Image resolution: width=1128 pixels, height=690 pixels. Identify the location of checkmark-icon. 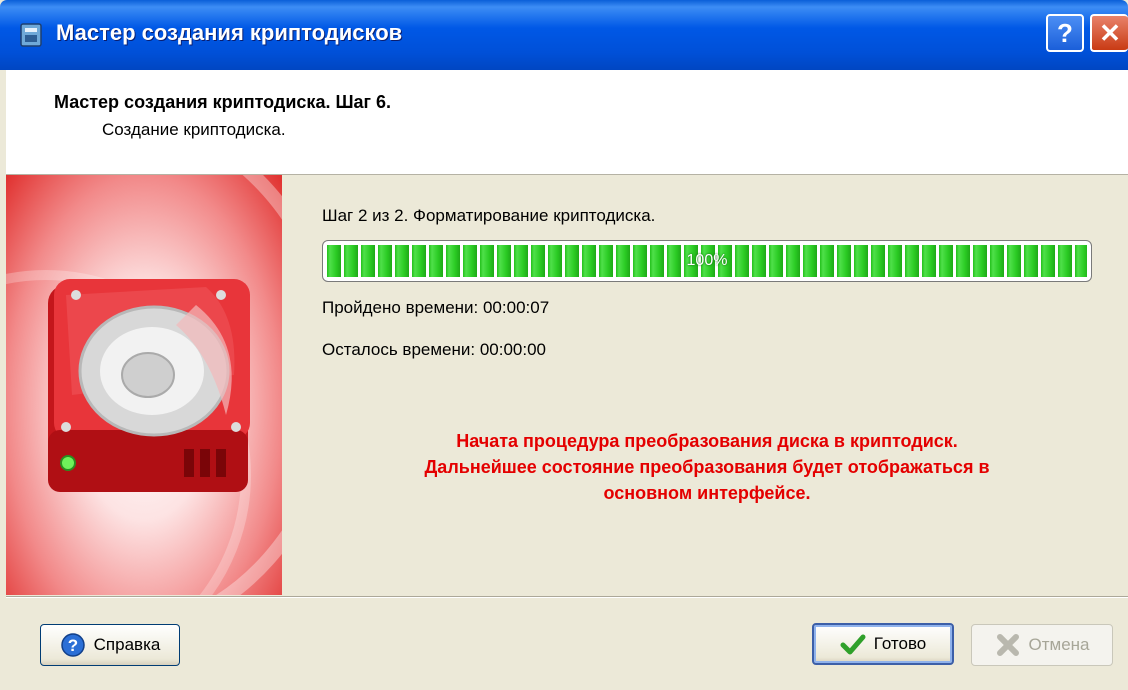
(853, 644).